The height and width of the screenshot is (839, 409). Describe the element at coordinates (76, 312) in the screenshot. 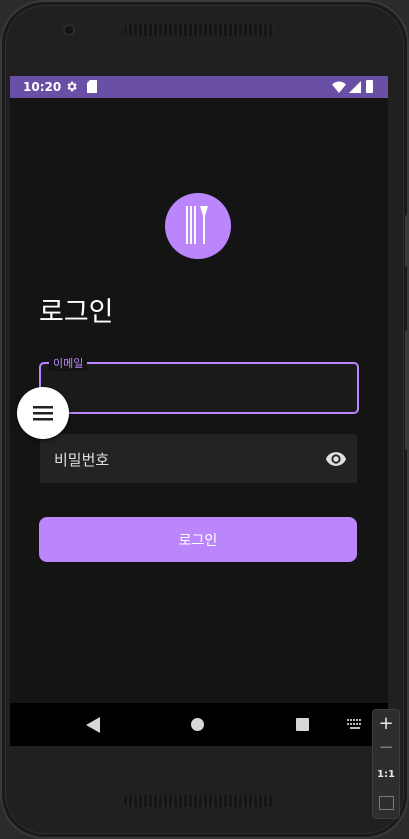

I see `page-title: 로그인` at that location.